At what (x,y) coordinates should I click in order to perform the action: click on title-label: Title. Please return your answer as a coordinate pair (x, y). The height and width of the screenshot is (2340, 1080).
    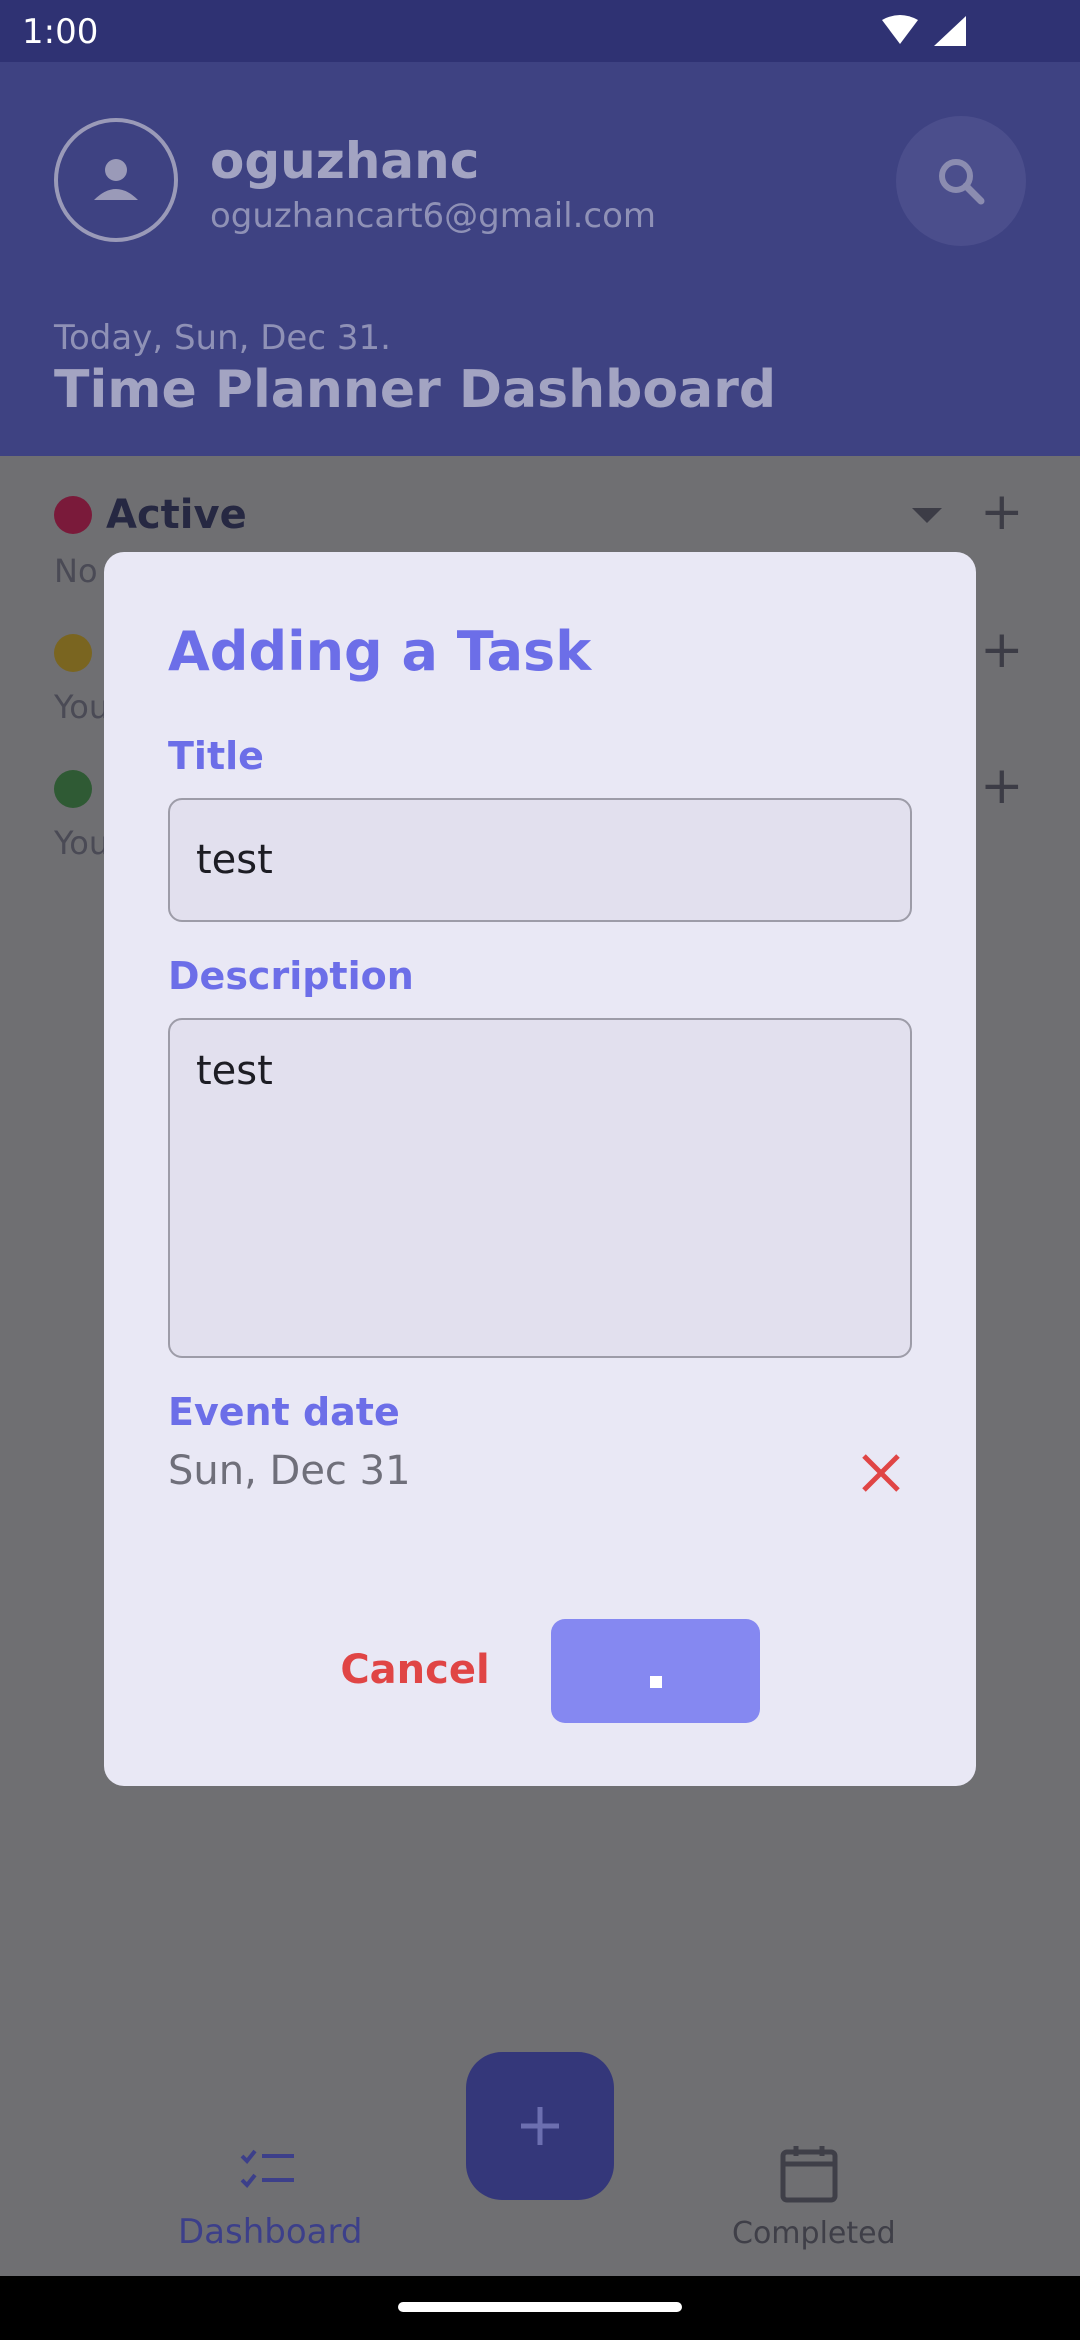
    Looking at the image, I should click on (216, 756).